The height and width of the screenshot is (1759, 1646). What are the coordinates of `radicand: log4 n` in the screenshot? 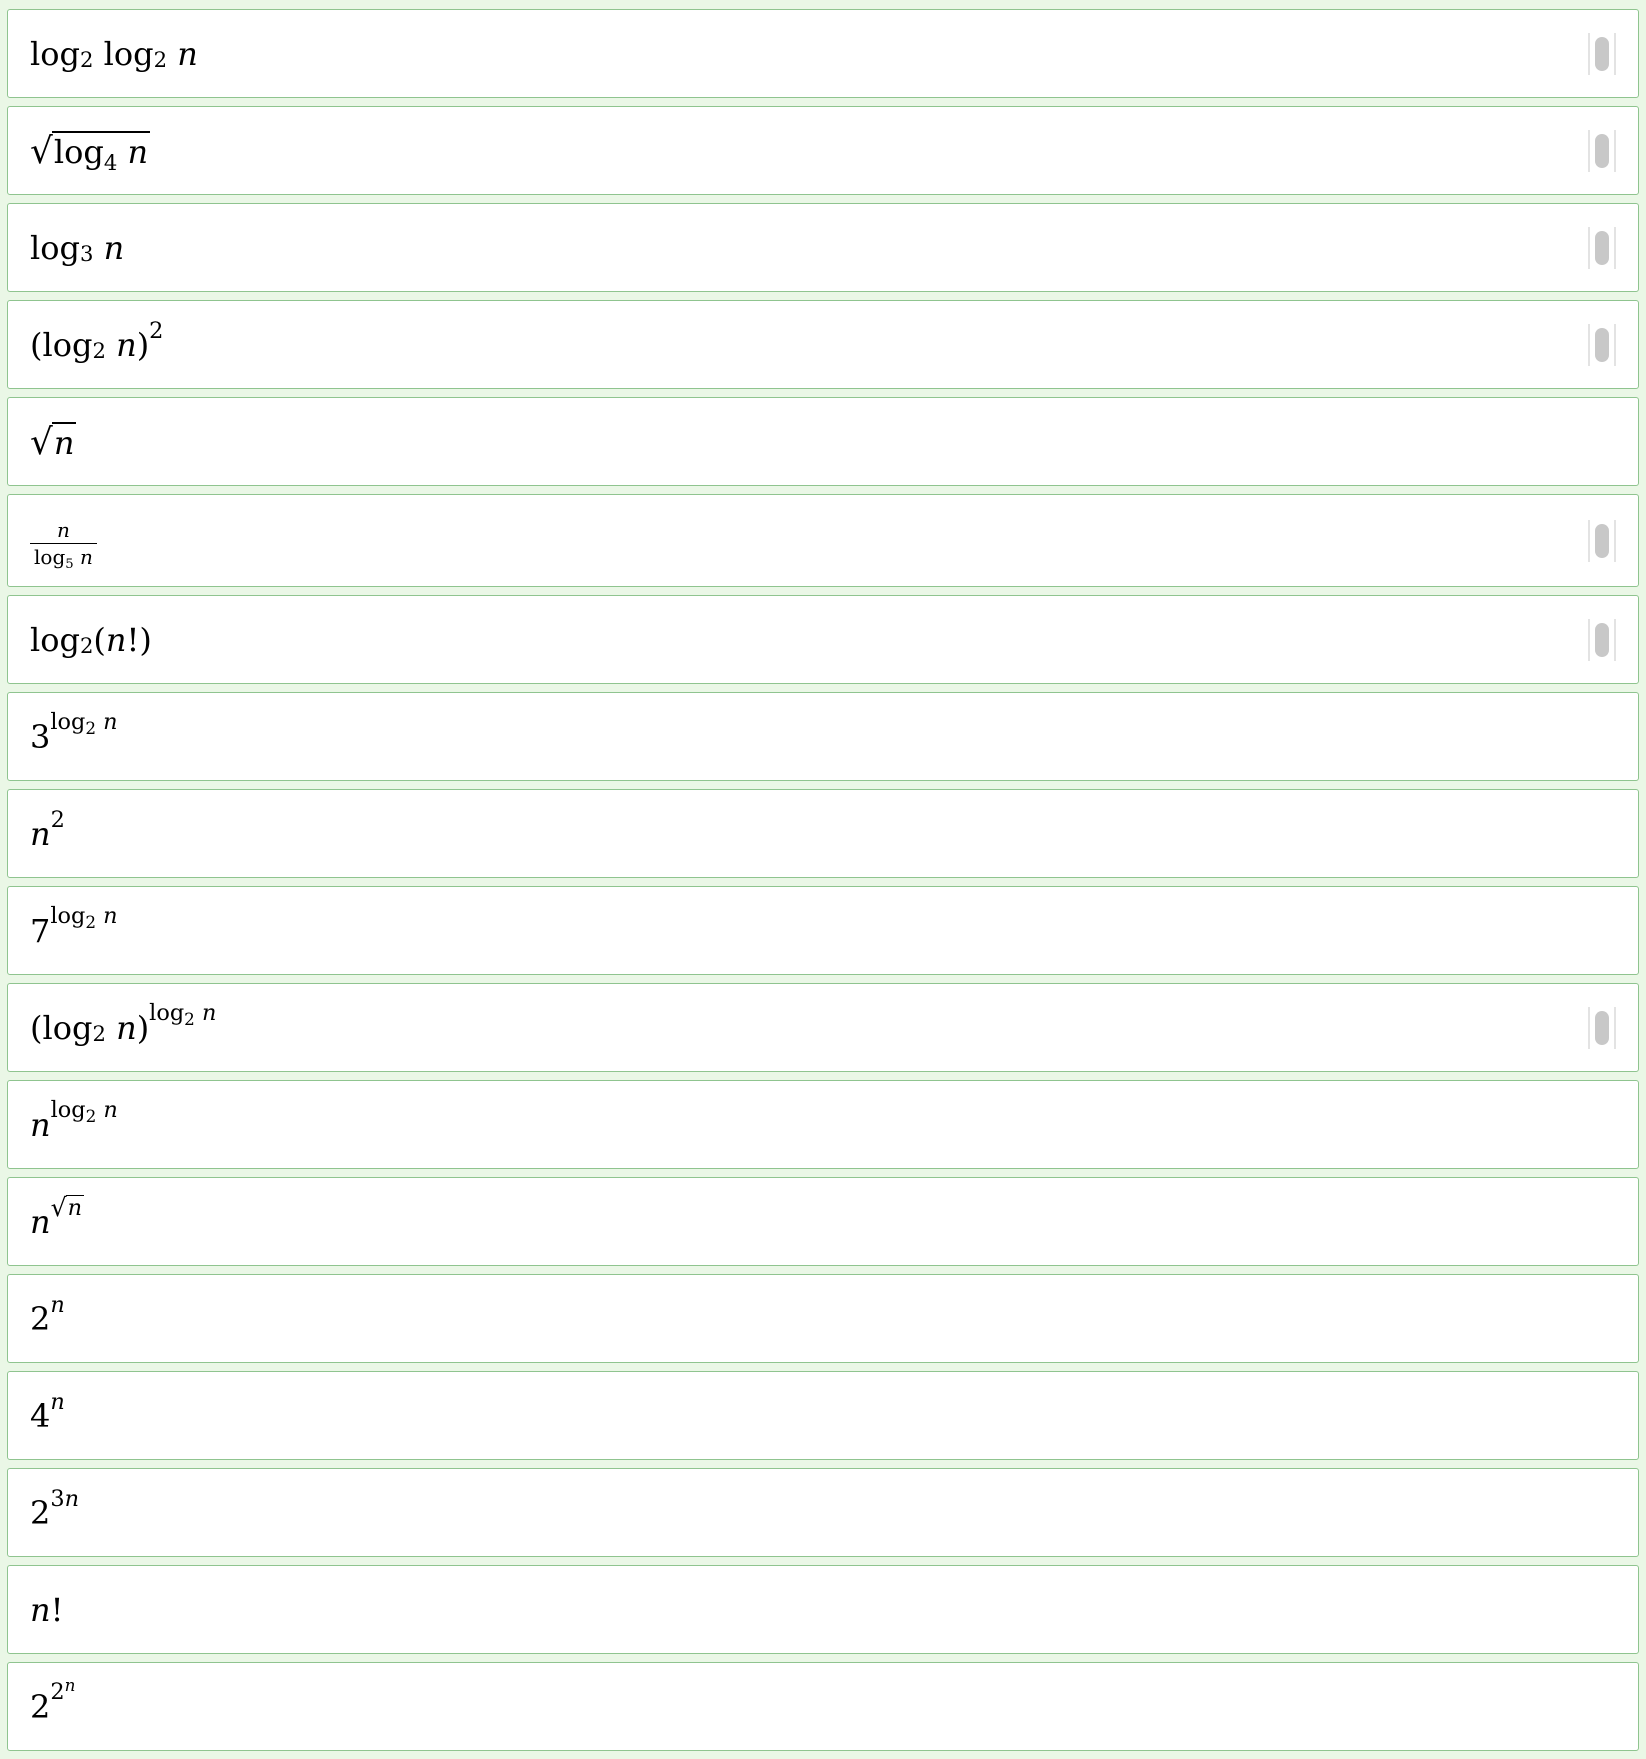 It's located at (101, 152).